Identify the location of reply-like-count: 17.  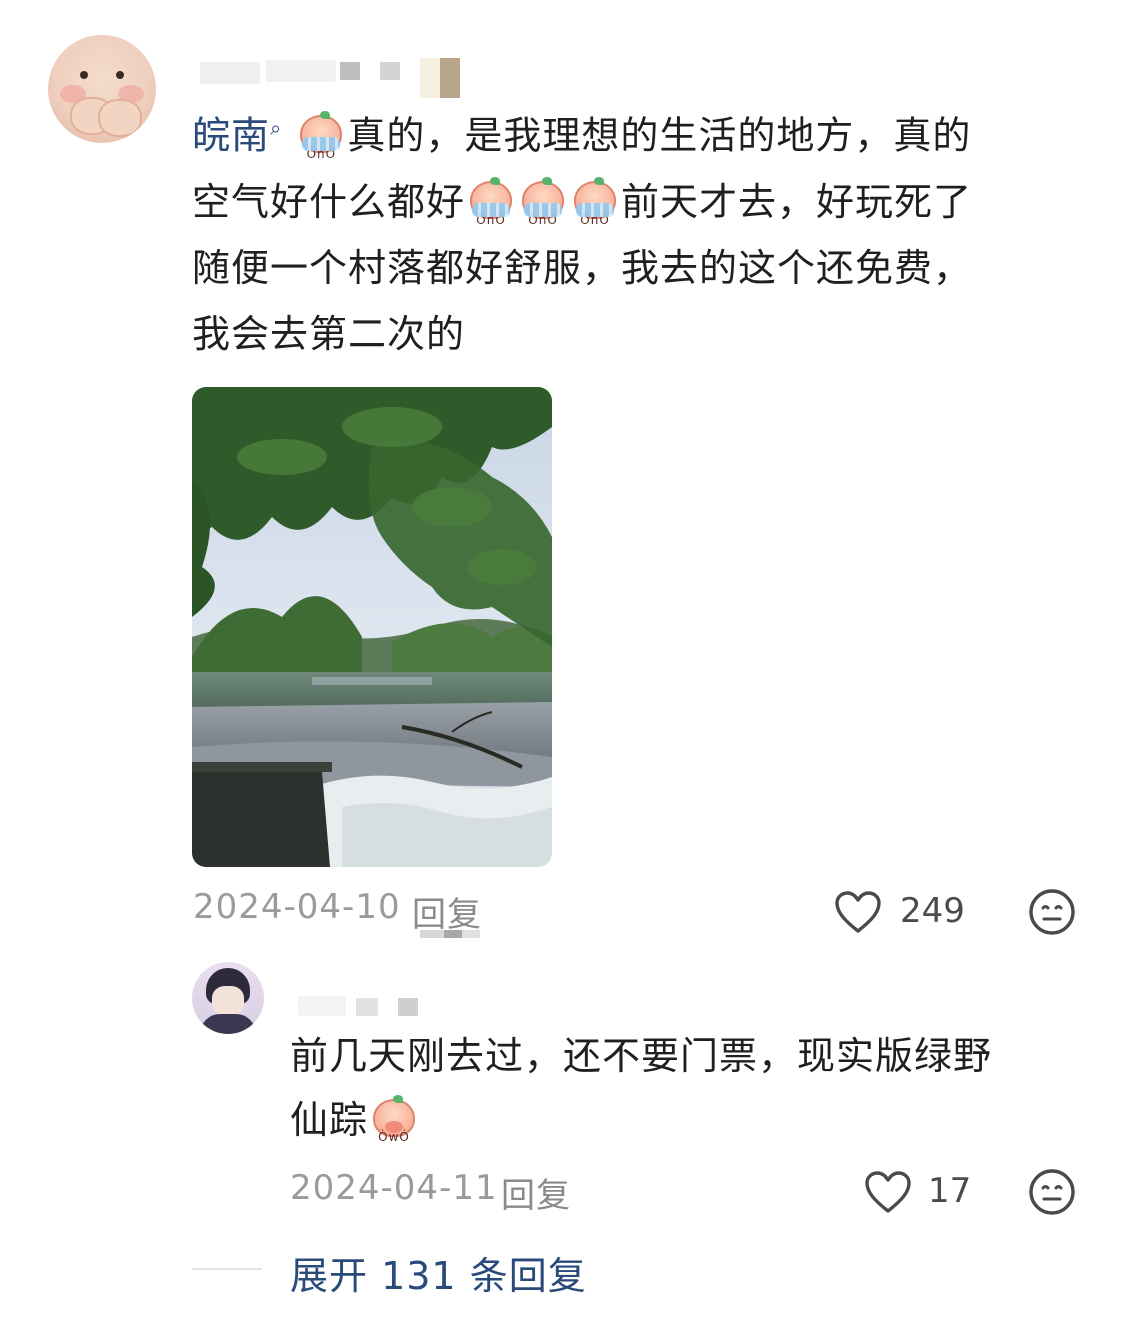
(950, 1191).